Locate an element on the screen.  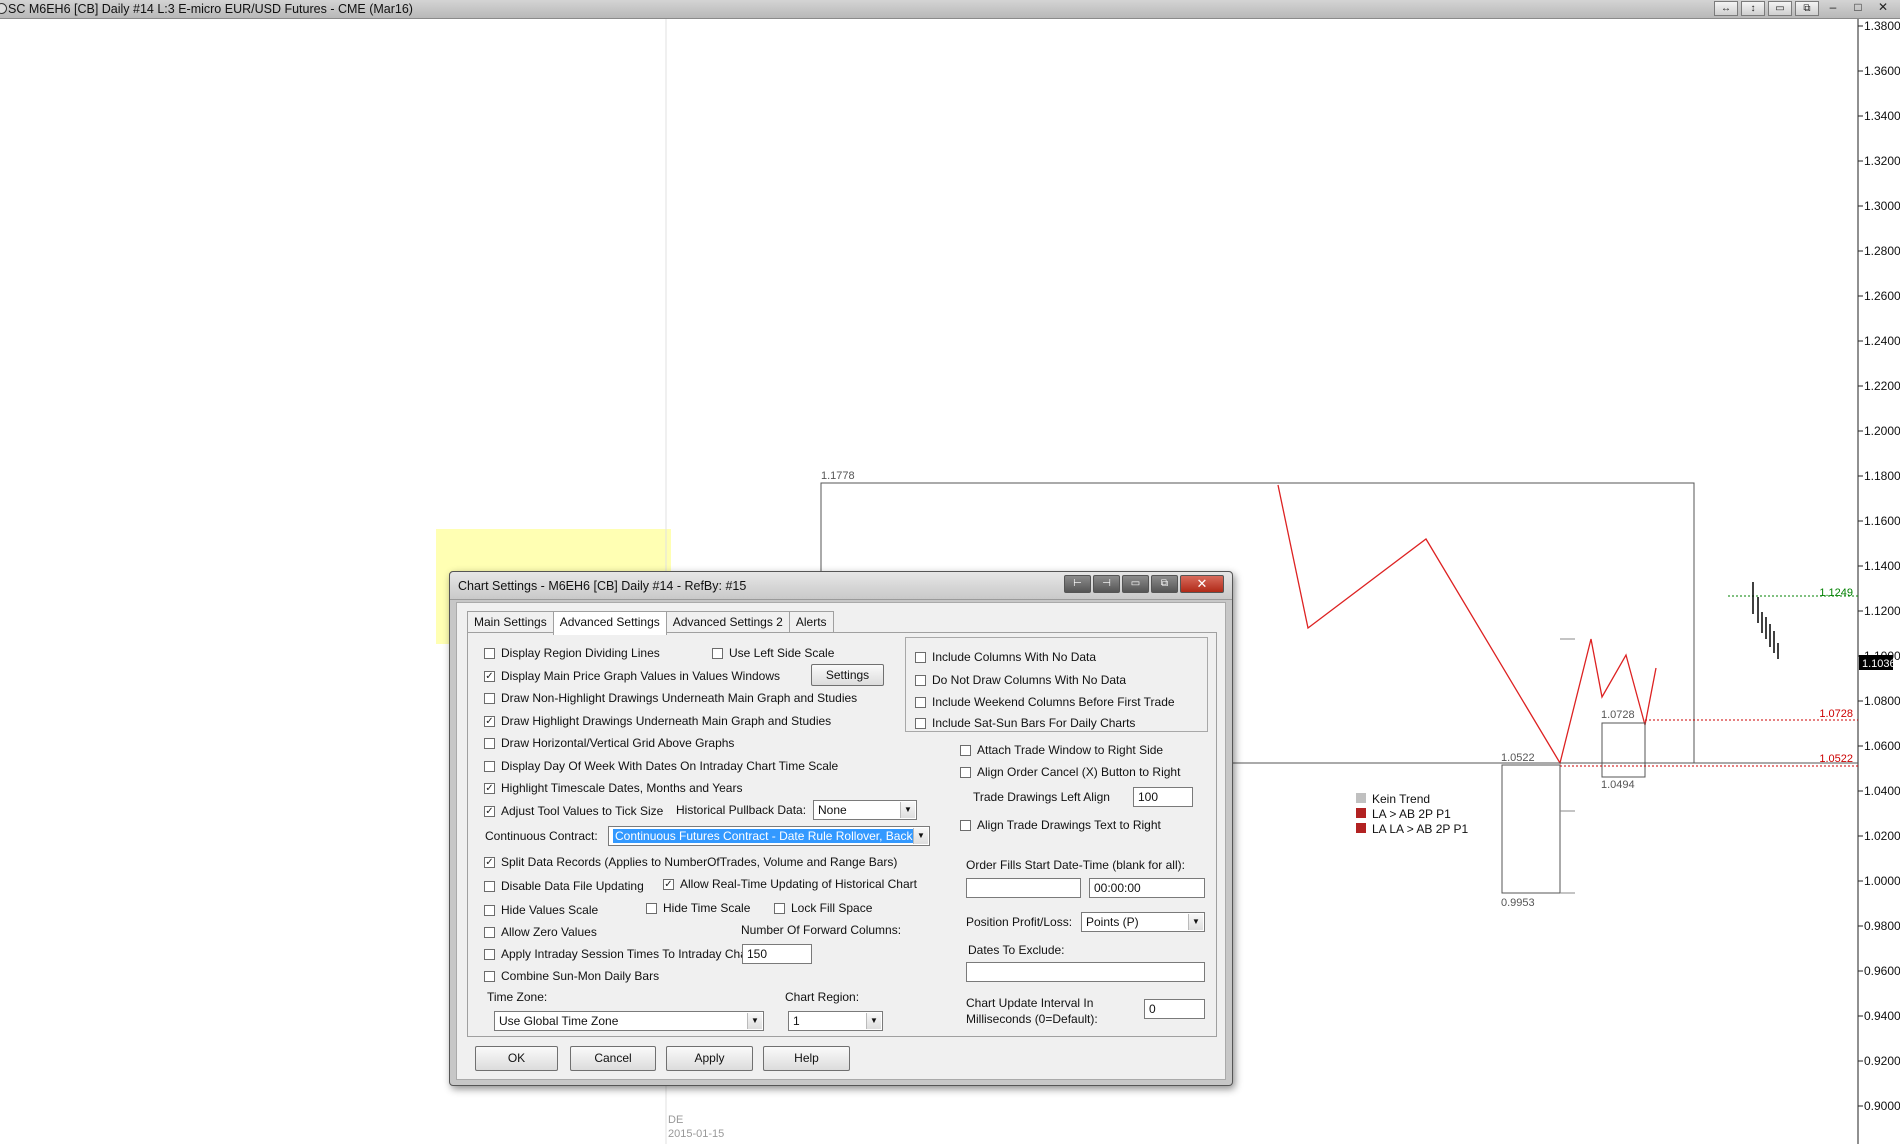
time-zone-select: Use Global Time Zone ▼ is located at coordinates (629, 1021).